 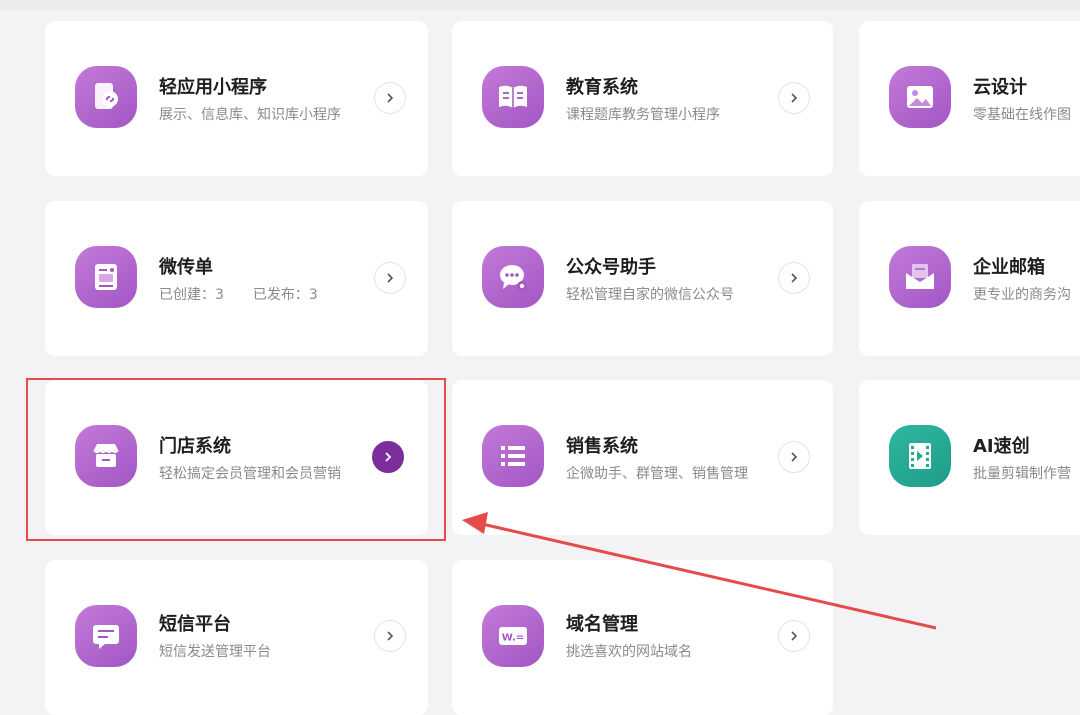 I want to click on card-title: 云设计, so click(x=1000, y=87).